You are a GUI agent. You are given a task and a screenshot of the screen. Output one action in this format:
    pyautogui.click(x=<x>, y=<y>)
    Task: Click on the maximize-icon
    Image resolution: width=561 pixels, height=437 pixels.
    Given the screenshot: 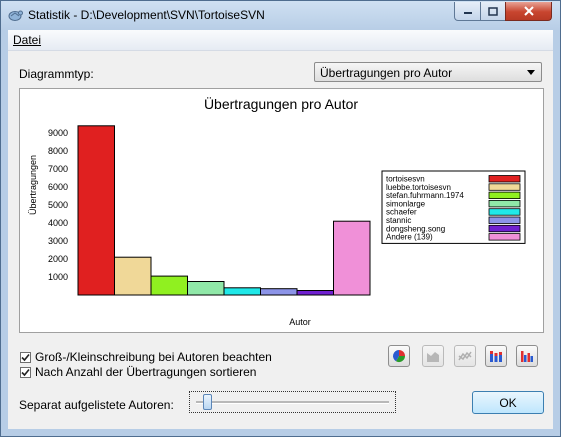 What is the action you would take?
    pyautogui.click(x=493, y=11)
    